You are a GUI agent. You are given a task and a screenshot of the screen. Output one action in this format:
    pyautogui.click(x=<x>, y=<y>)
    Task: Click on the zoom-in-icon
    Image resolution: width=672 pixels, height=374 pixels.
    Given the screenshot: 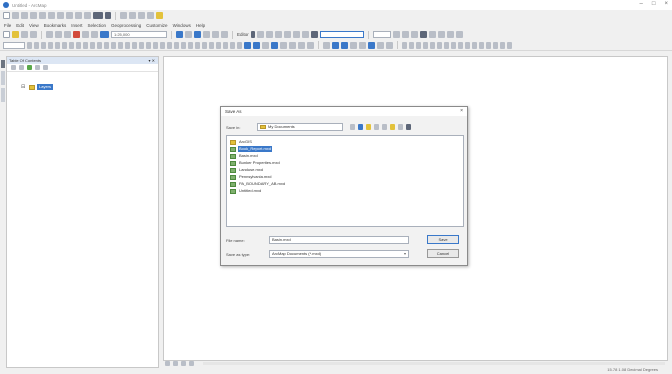 What is the action you would take?
    pyautogui.click(x=247, y=45)
    